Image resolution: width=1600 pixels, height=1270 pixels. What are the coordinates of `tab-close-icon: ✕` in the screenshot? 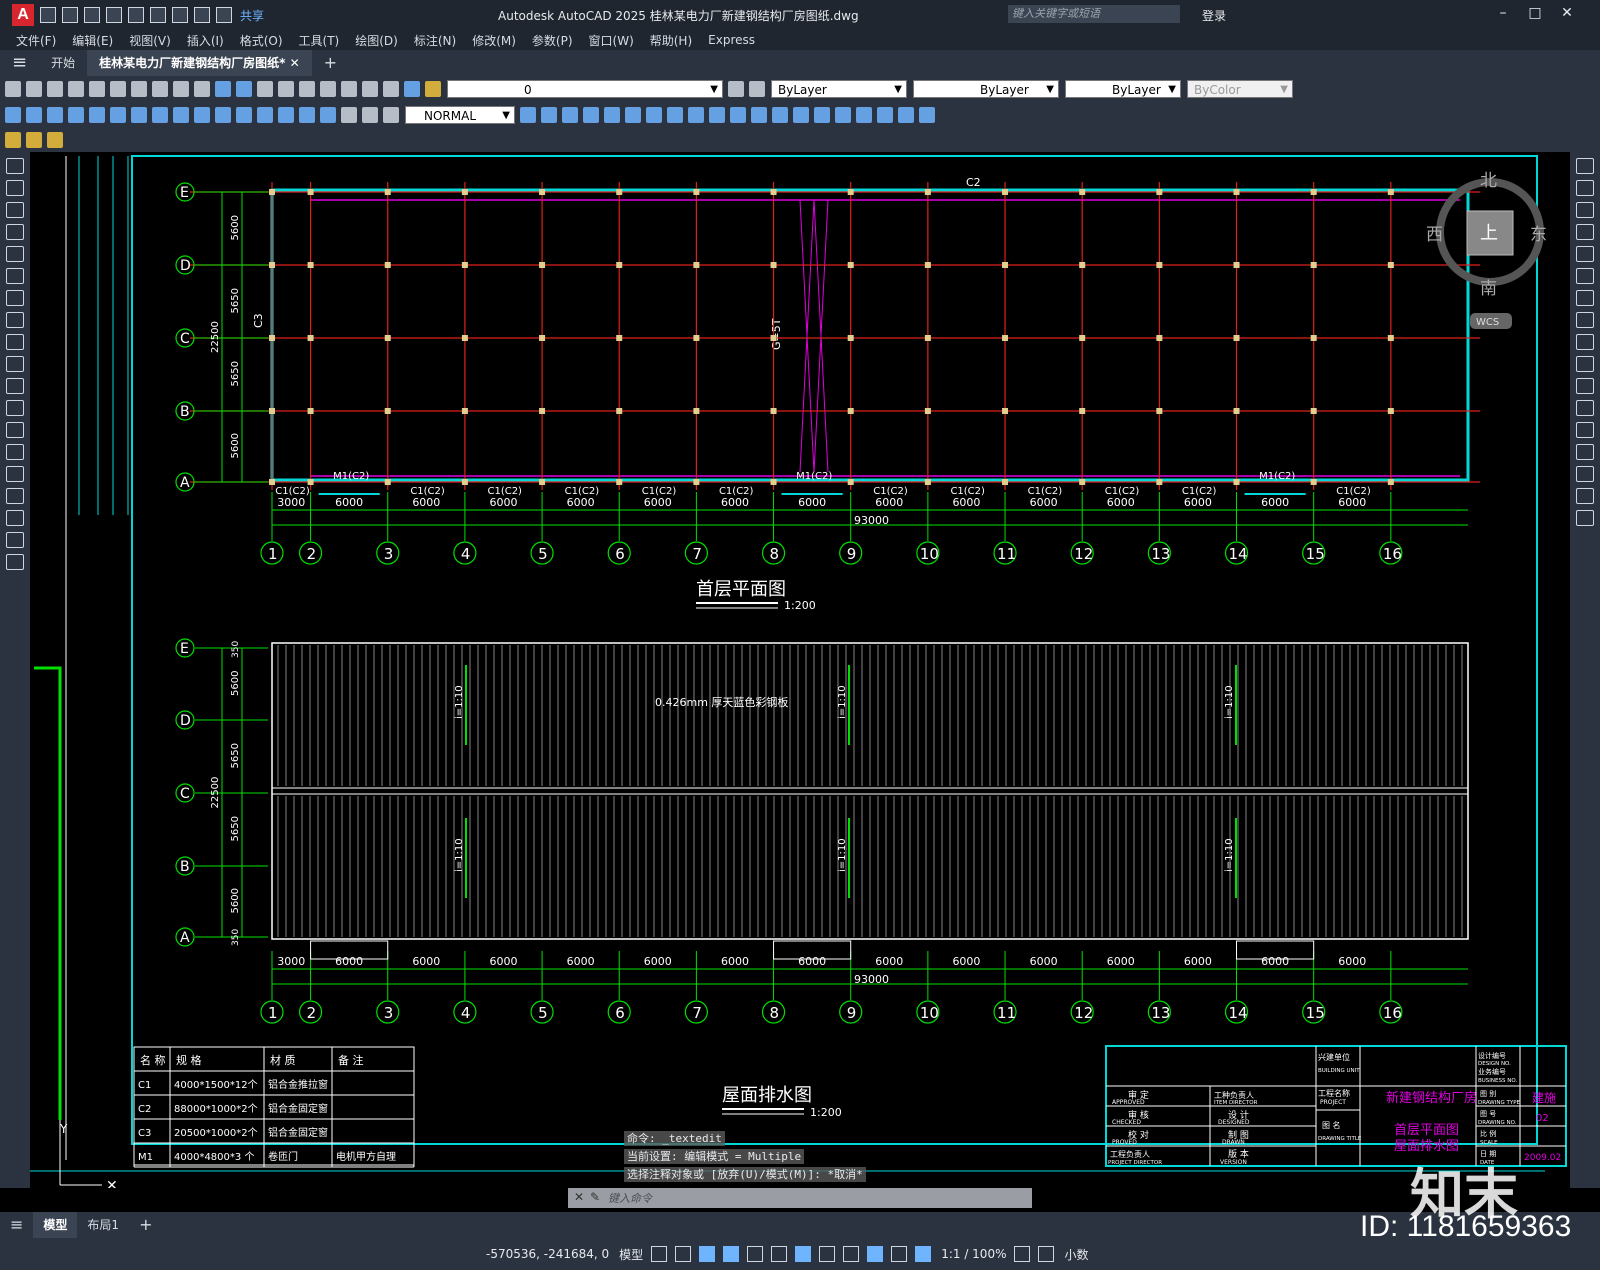 It's located at (295, 63).